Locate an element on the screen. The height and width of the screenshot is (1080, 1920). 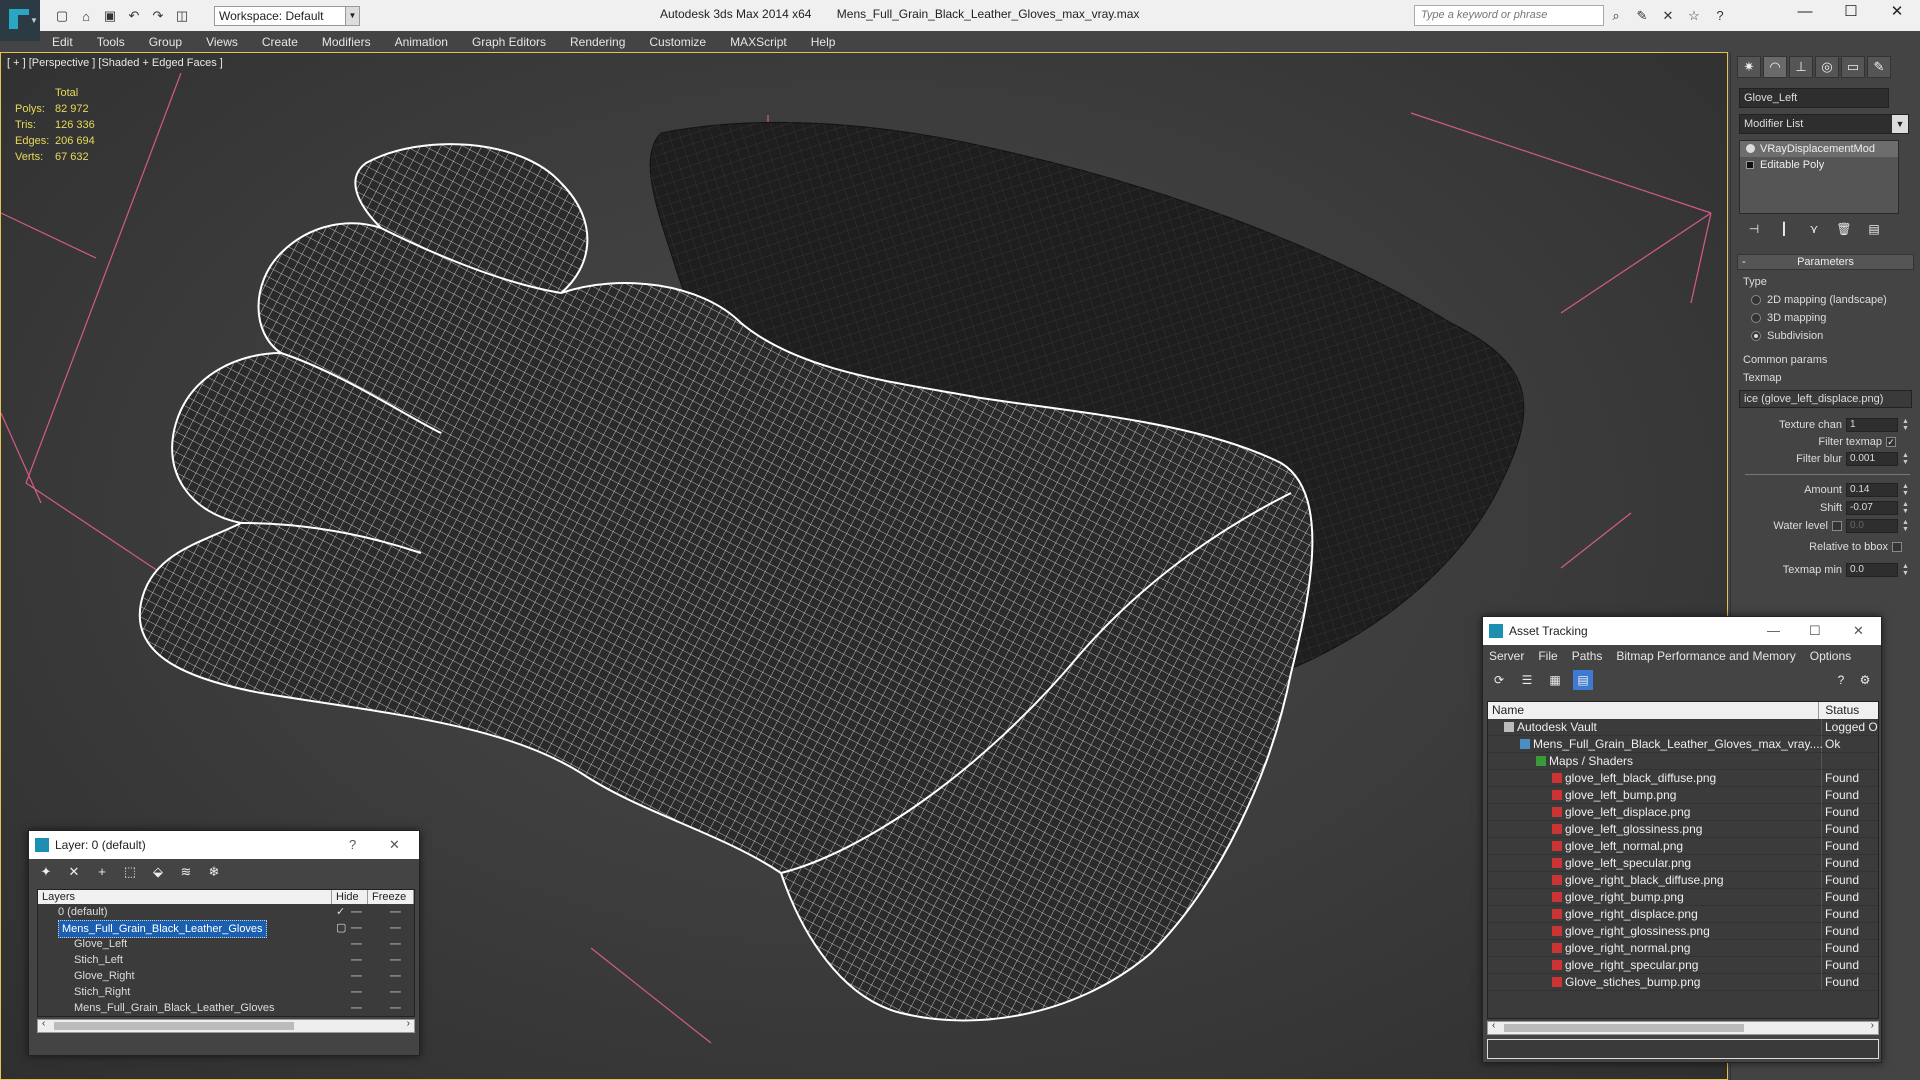
app-menu-button: ▼ is located at coordinates (20, 20).